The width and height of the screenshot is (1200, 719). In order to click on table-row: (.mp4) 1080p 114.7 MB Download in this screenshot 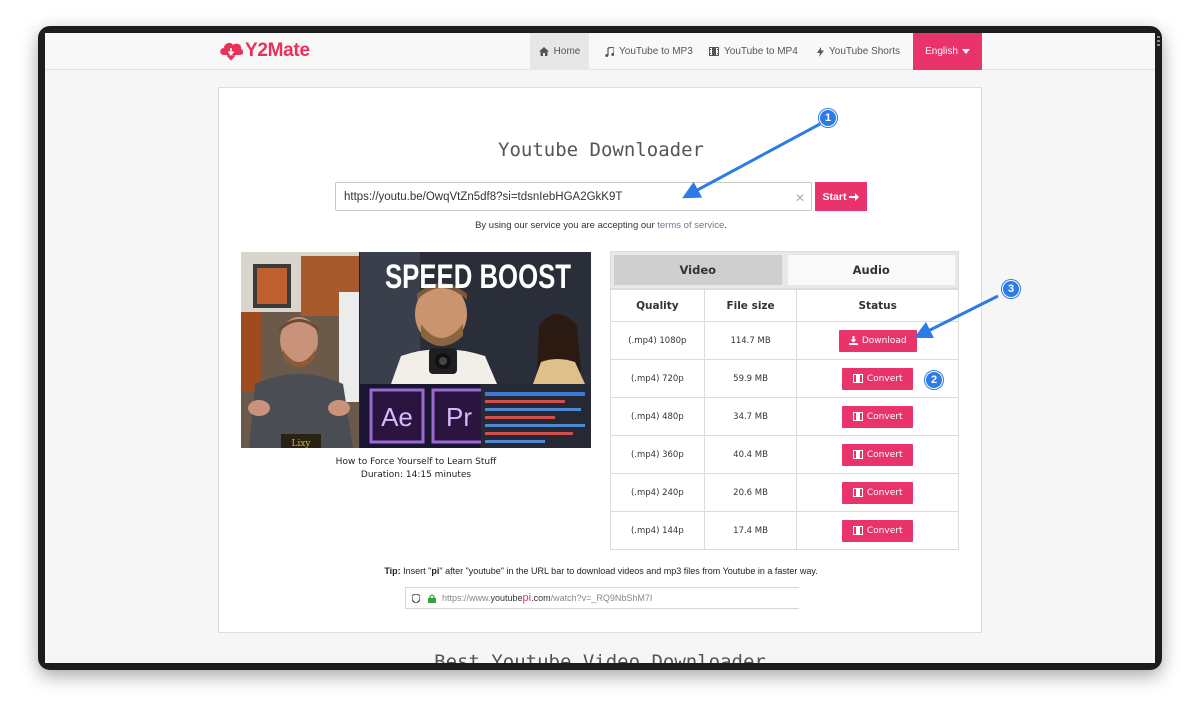, I will do `click(784, 340)`.